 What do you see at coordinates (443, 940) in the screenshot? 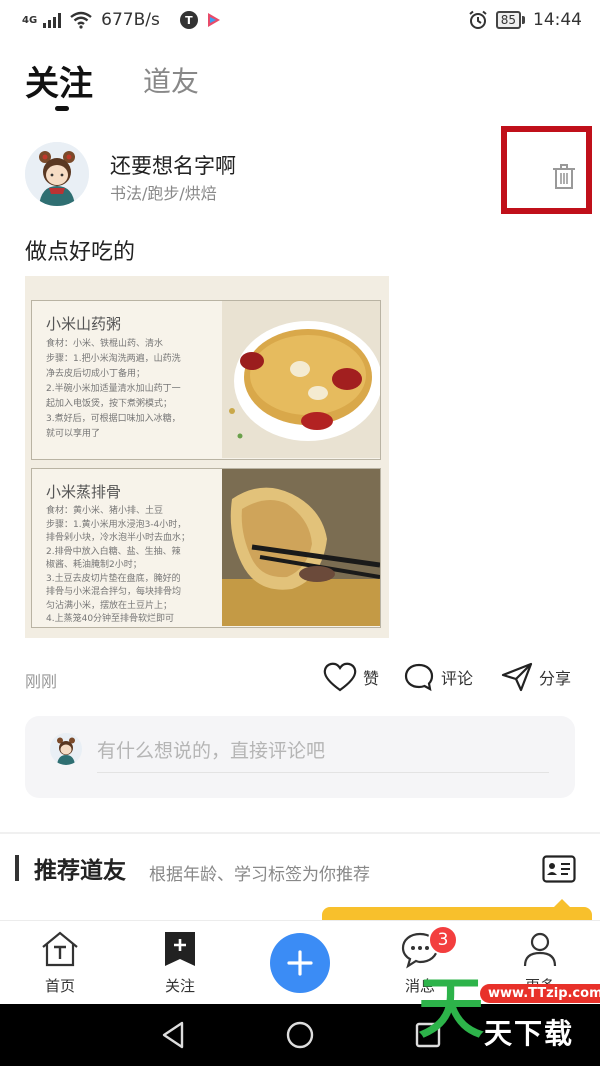
I see `unread-badge: 3` at bounding box center [443, 940].